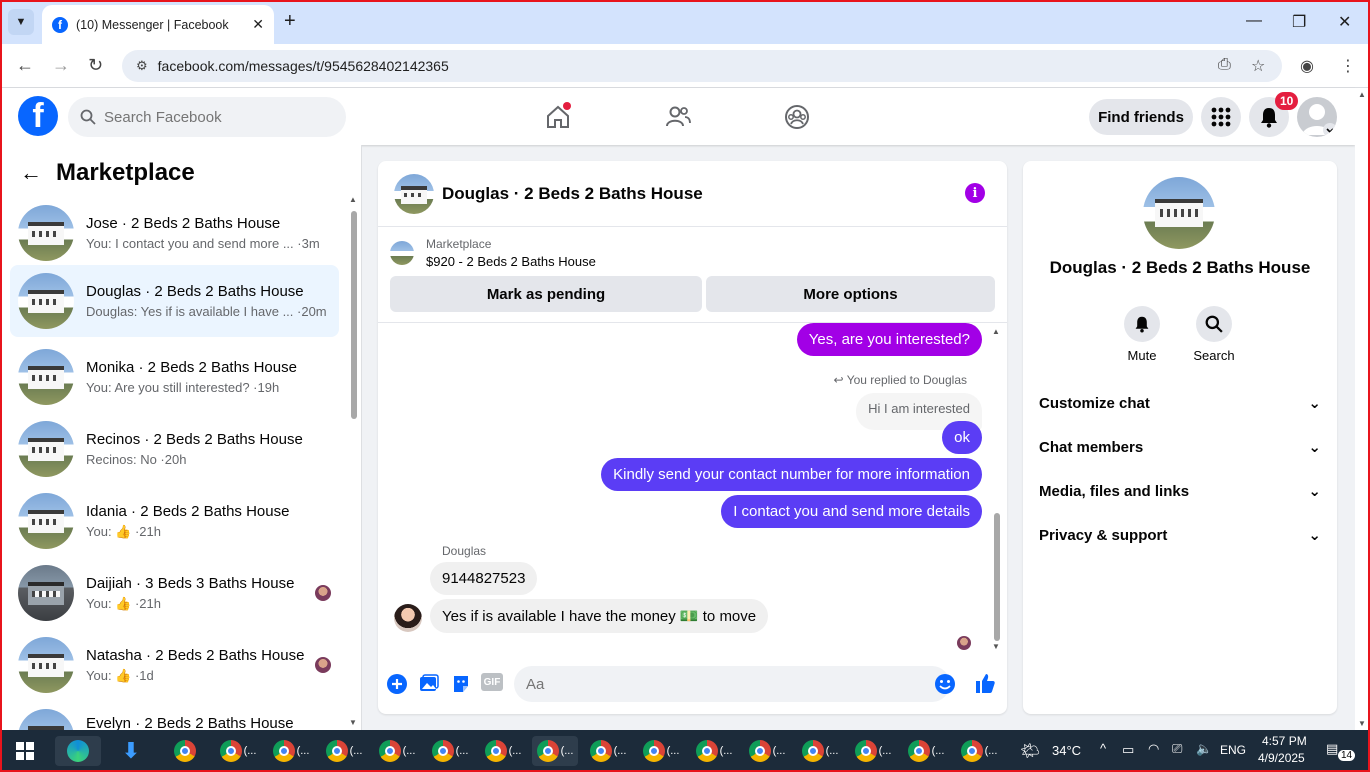 This screenshot has width=1370, height=772. Describe the element at coordinates (1141, 117) in the screenshot. I see `find-friends-button: Find friends` at that location.